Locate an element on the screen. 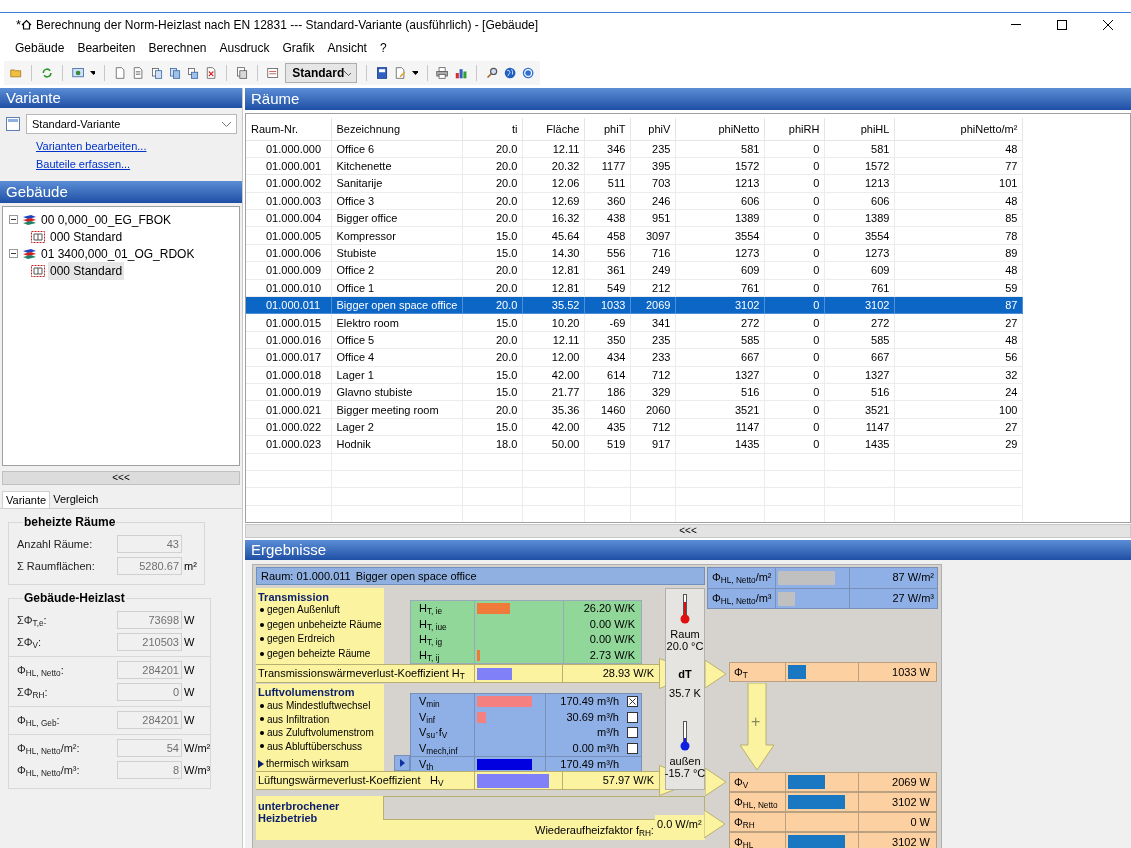  table-row: 01.000.015 Elektro room 15.0 10.20 -69 341 272 0 272 27 is located at coordinates (634, 322).